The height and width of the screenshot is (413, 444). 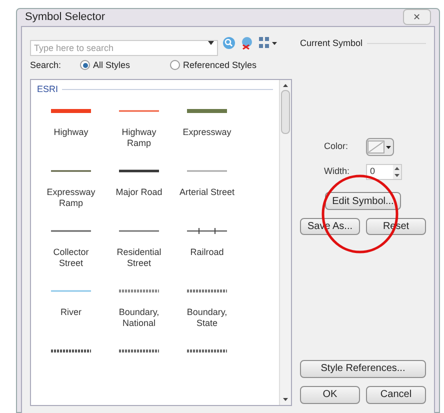 What do you see at coordinates (220, 65) in the screenshot?
I see `radio-label: Referenced Styles` at bounding box center [220, 65].